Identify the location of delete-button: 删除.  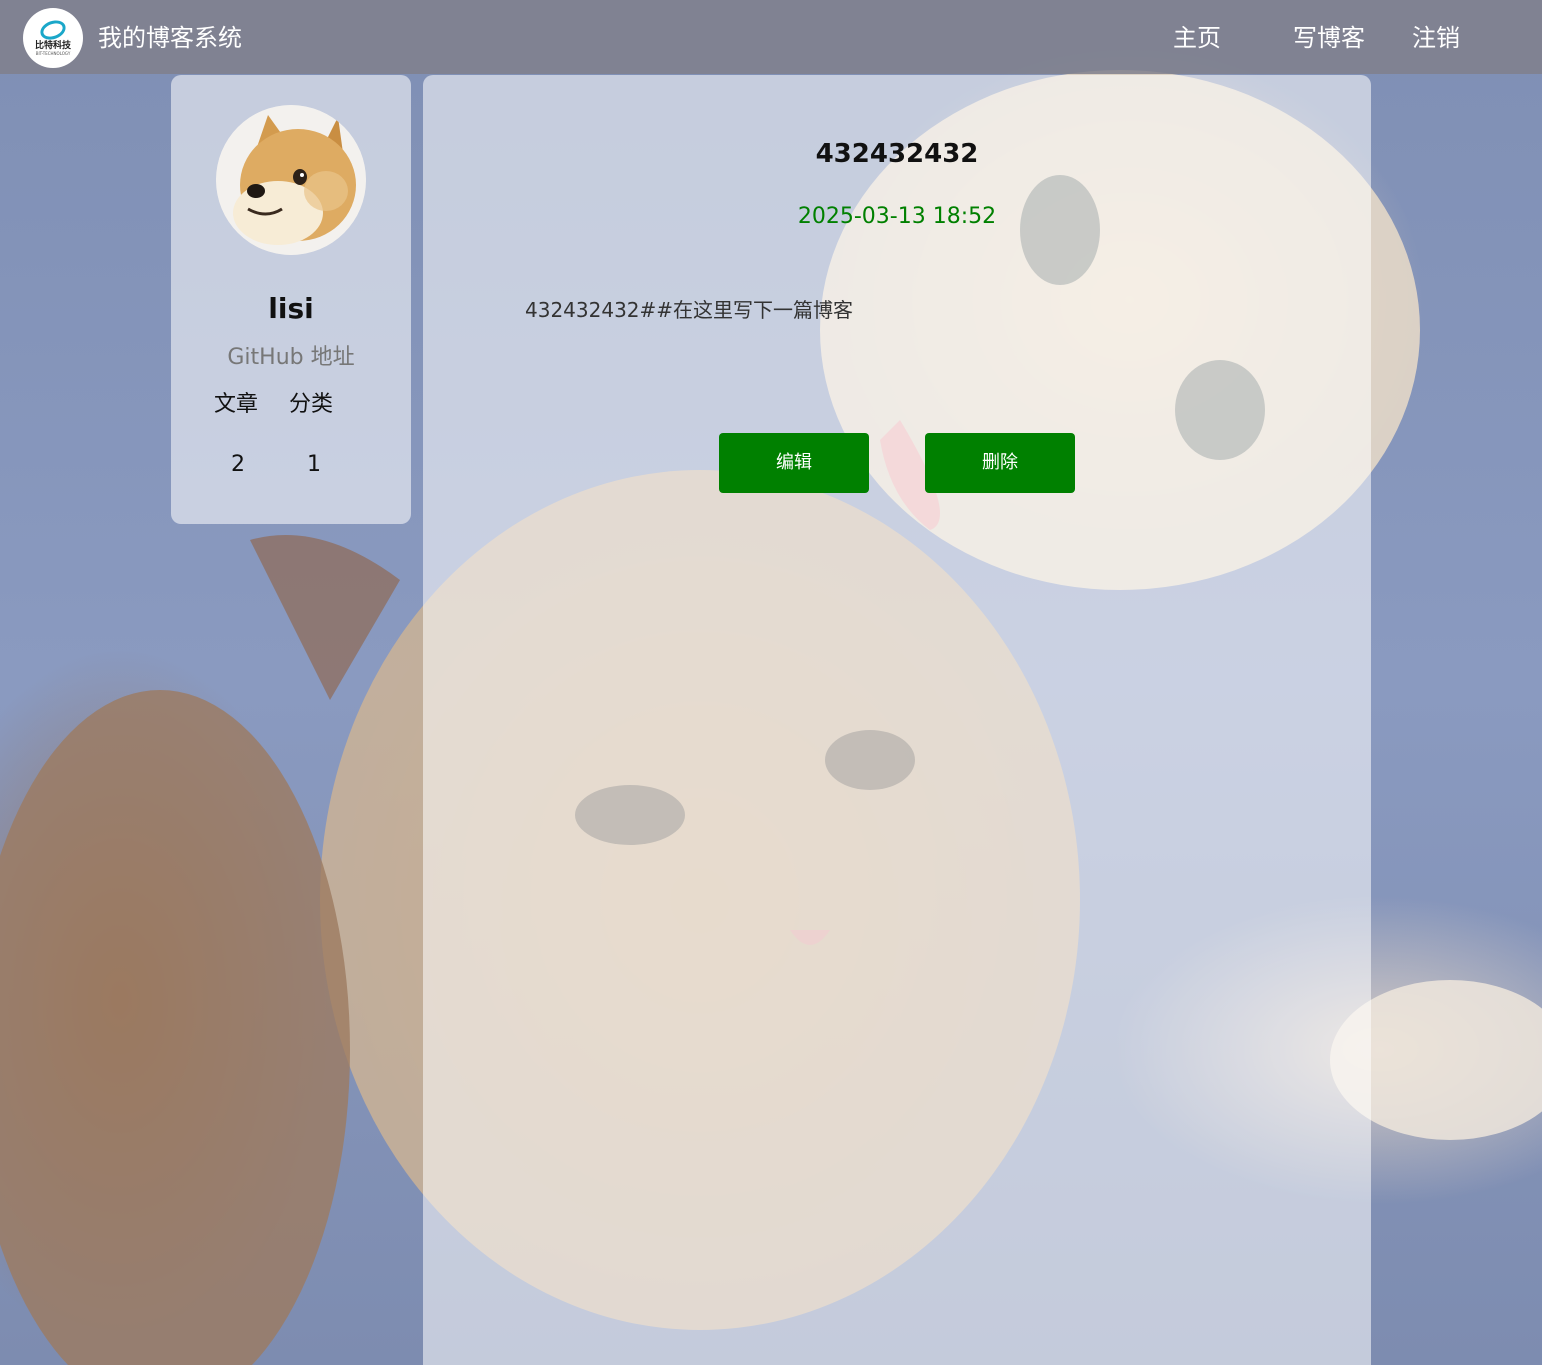
(1000, 463).